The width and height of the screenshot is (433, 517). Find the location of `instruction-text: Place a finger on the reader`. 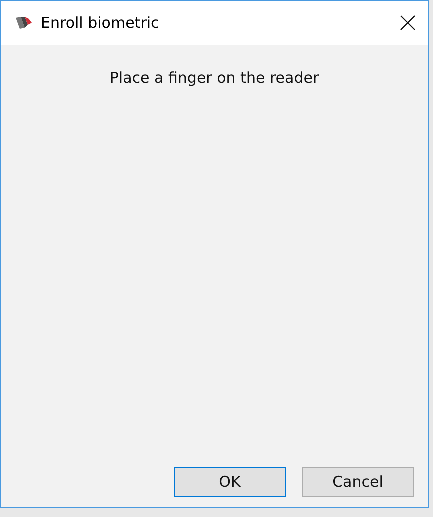

instruction-text: Place a finger on the reader is located at coordinates (214, 78).